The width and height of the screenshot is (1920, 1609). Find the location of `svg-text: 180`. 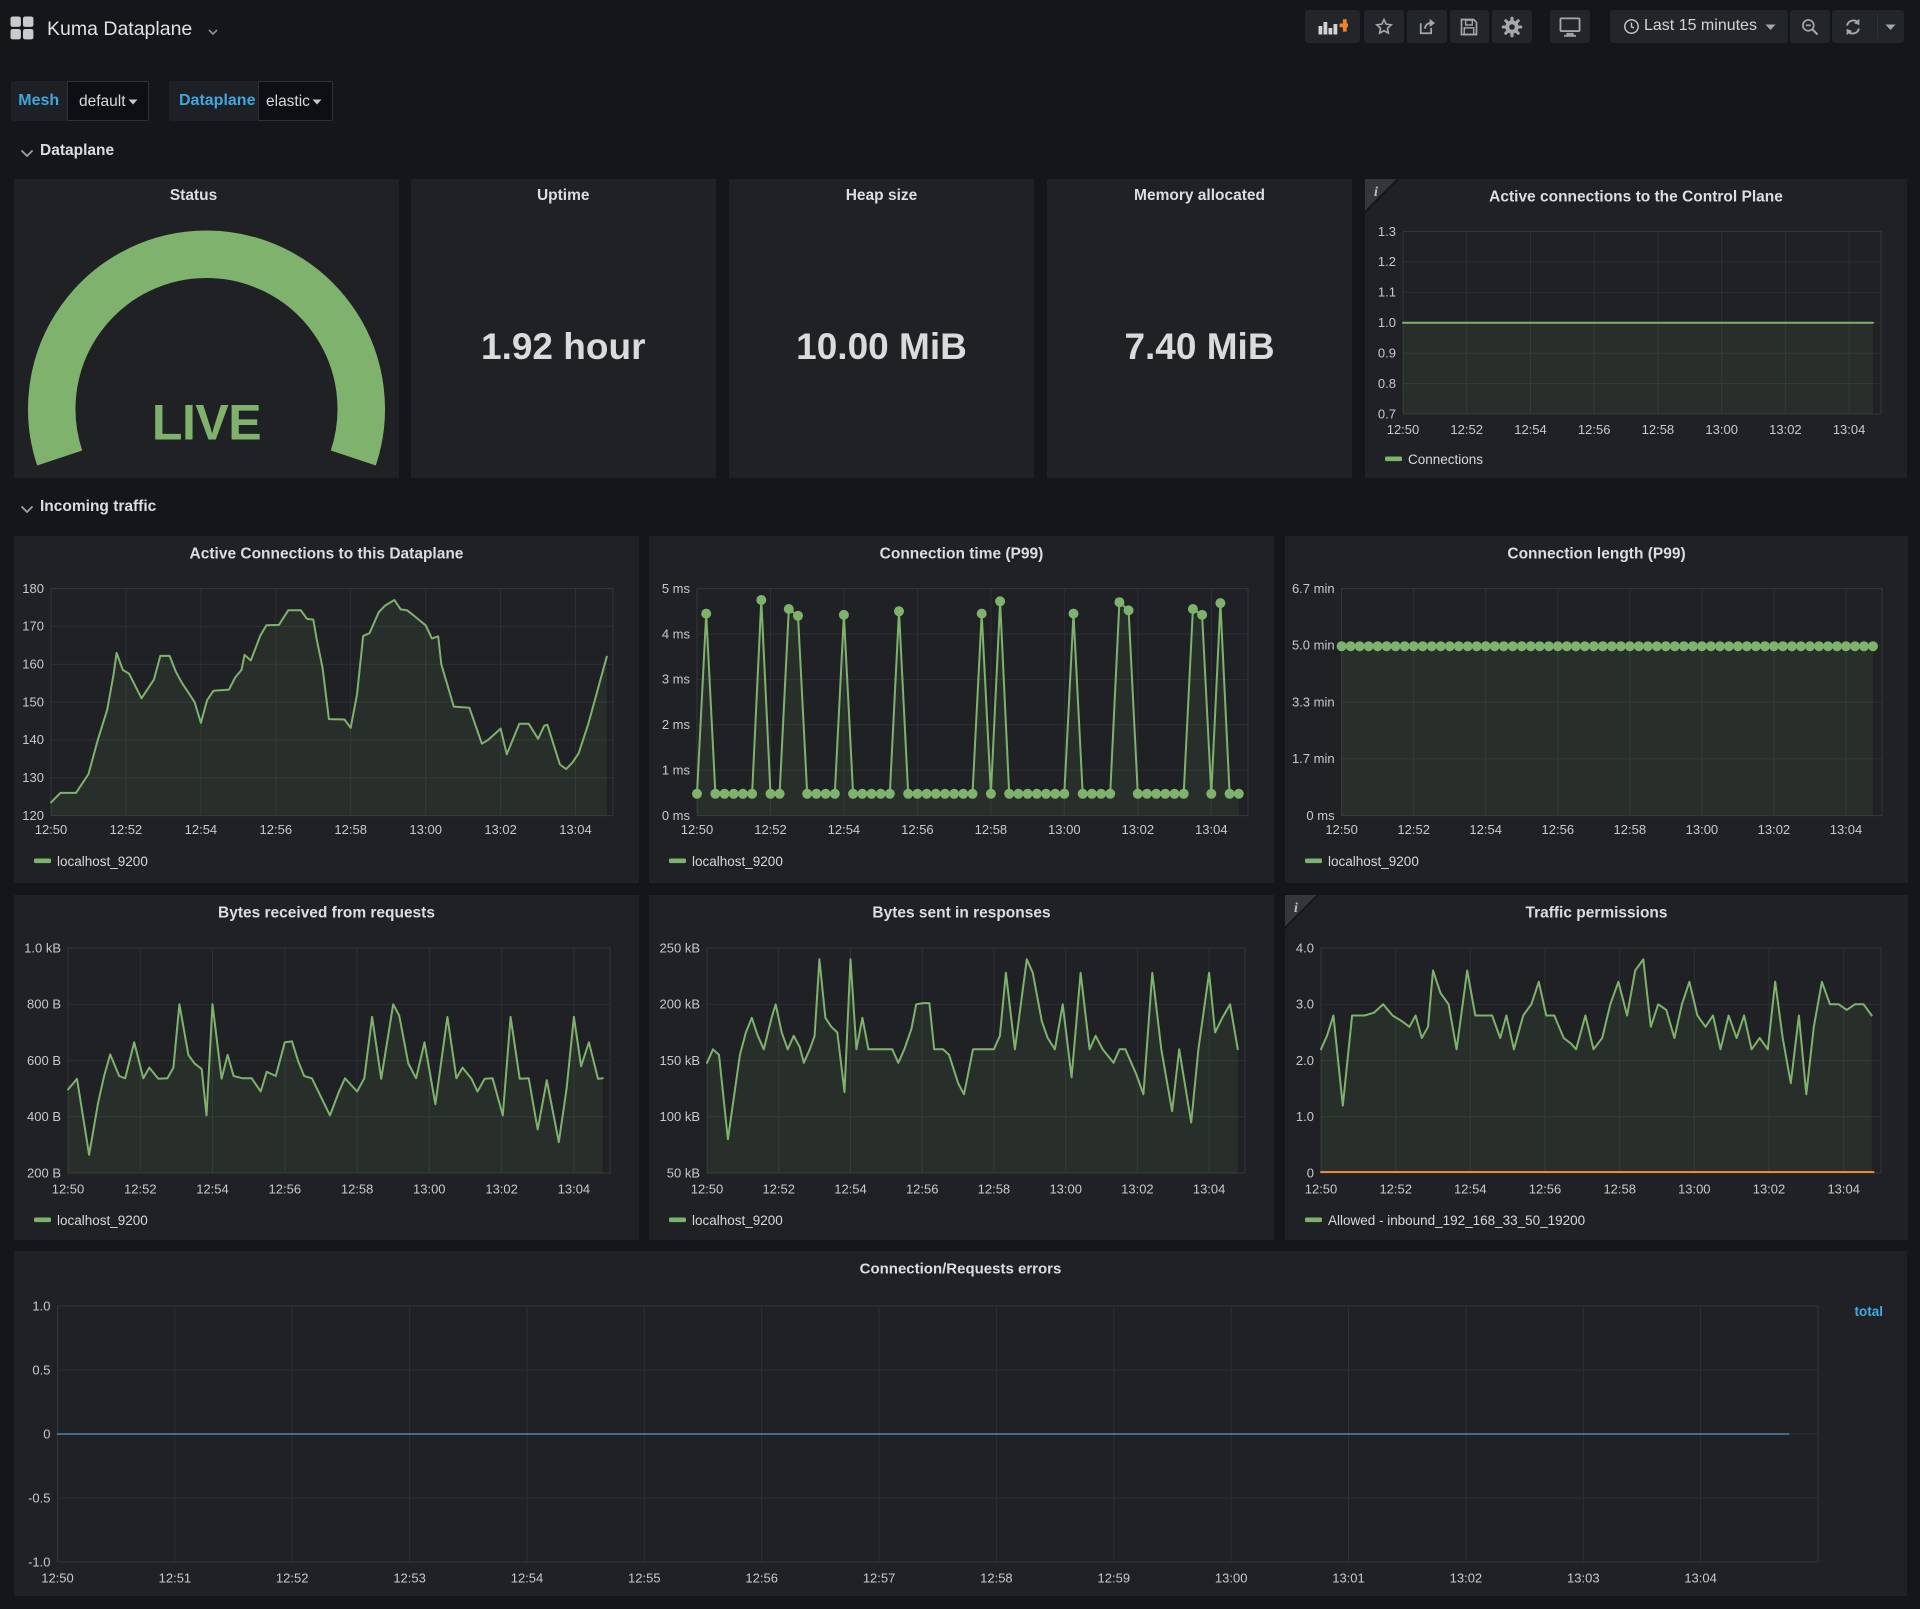

svg-text: 180 is located at coordinates (33, 588).